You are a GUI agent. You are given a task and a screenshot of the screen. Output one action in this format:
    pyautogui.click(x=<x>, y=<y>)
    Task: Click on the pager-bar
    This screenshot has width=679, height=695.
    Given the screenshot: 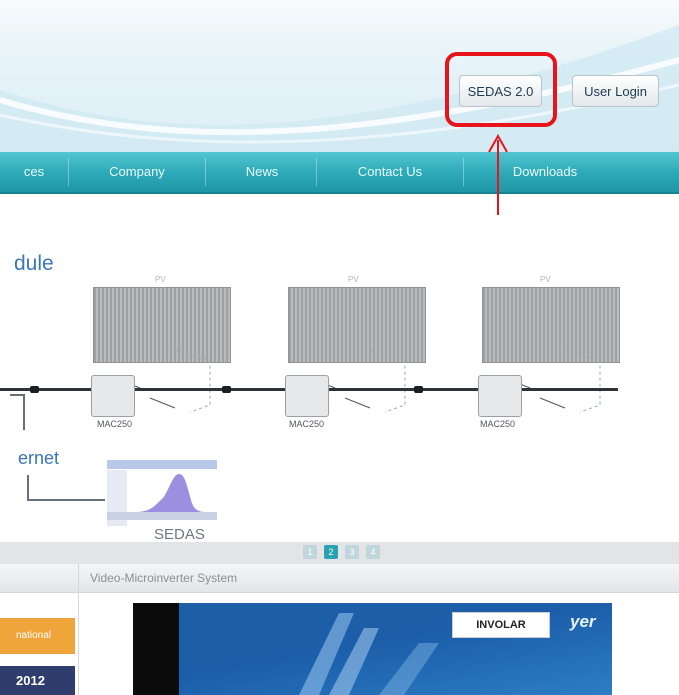 What is the action you would take?
    pyautogui.click(x=339, y=553)
    